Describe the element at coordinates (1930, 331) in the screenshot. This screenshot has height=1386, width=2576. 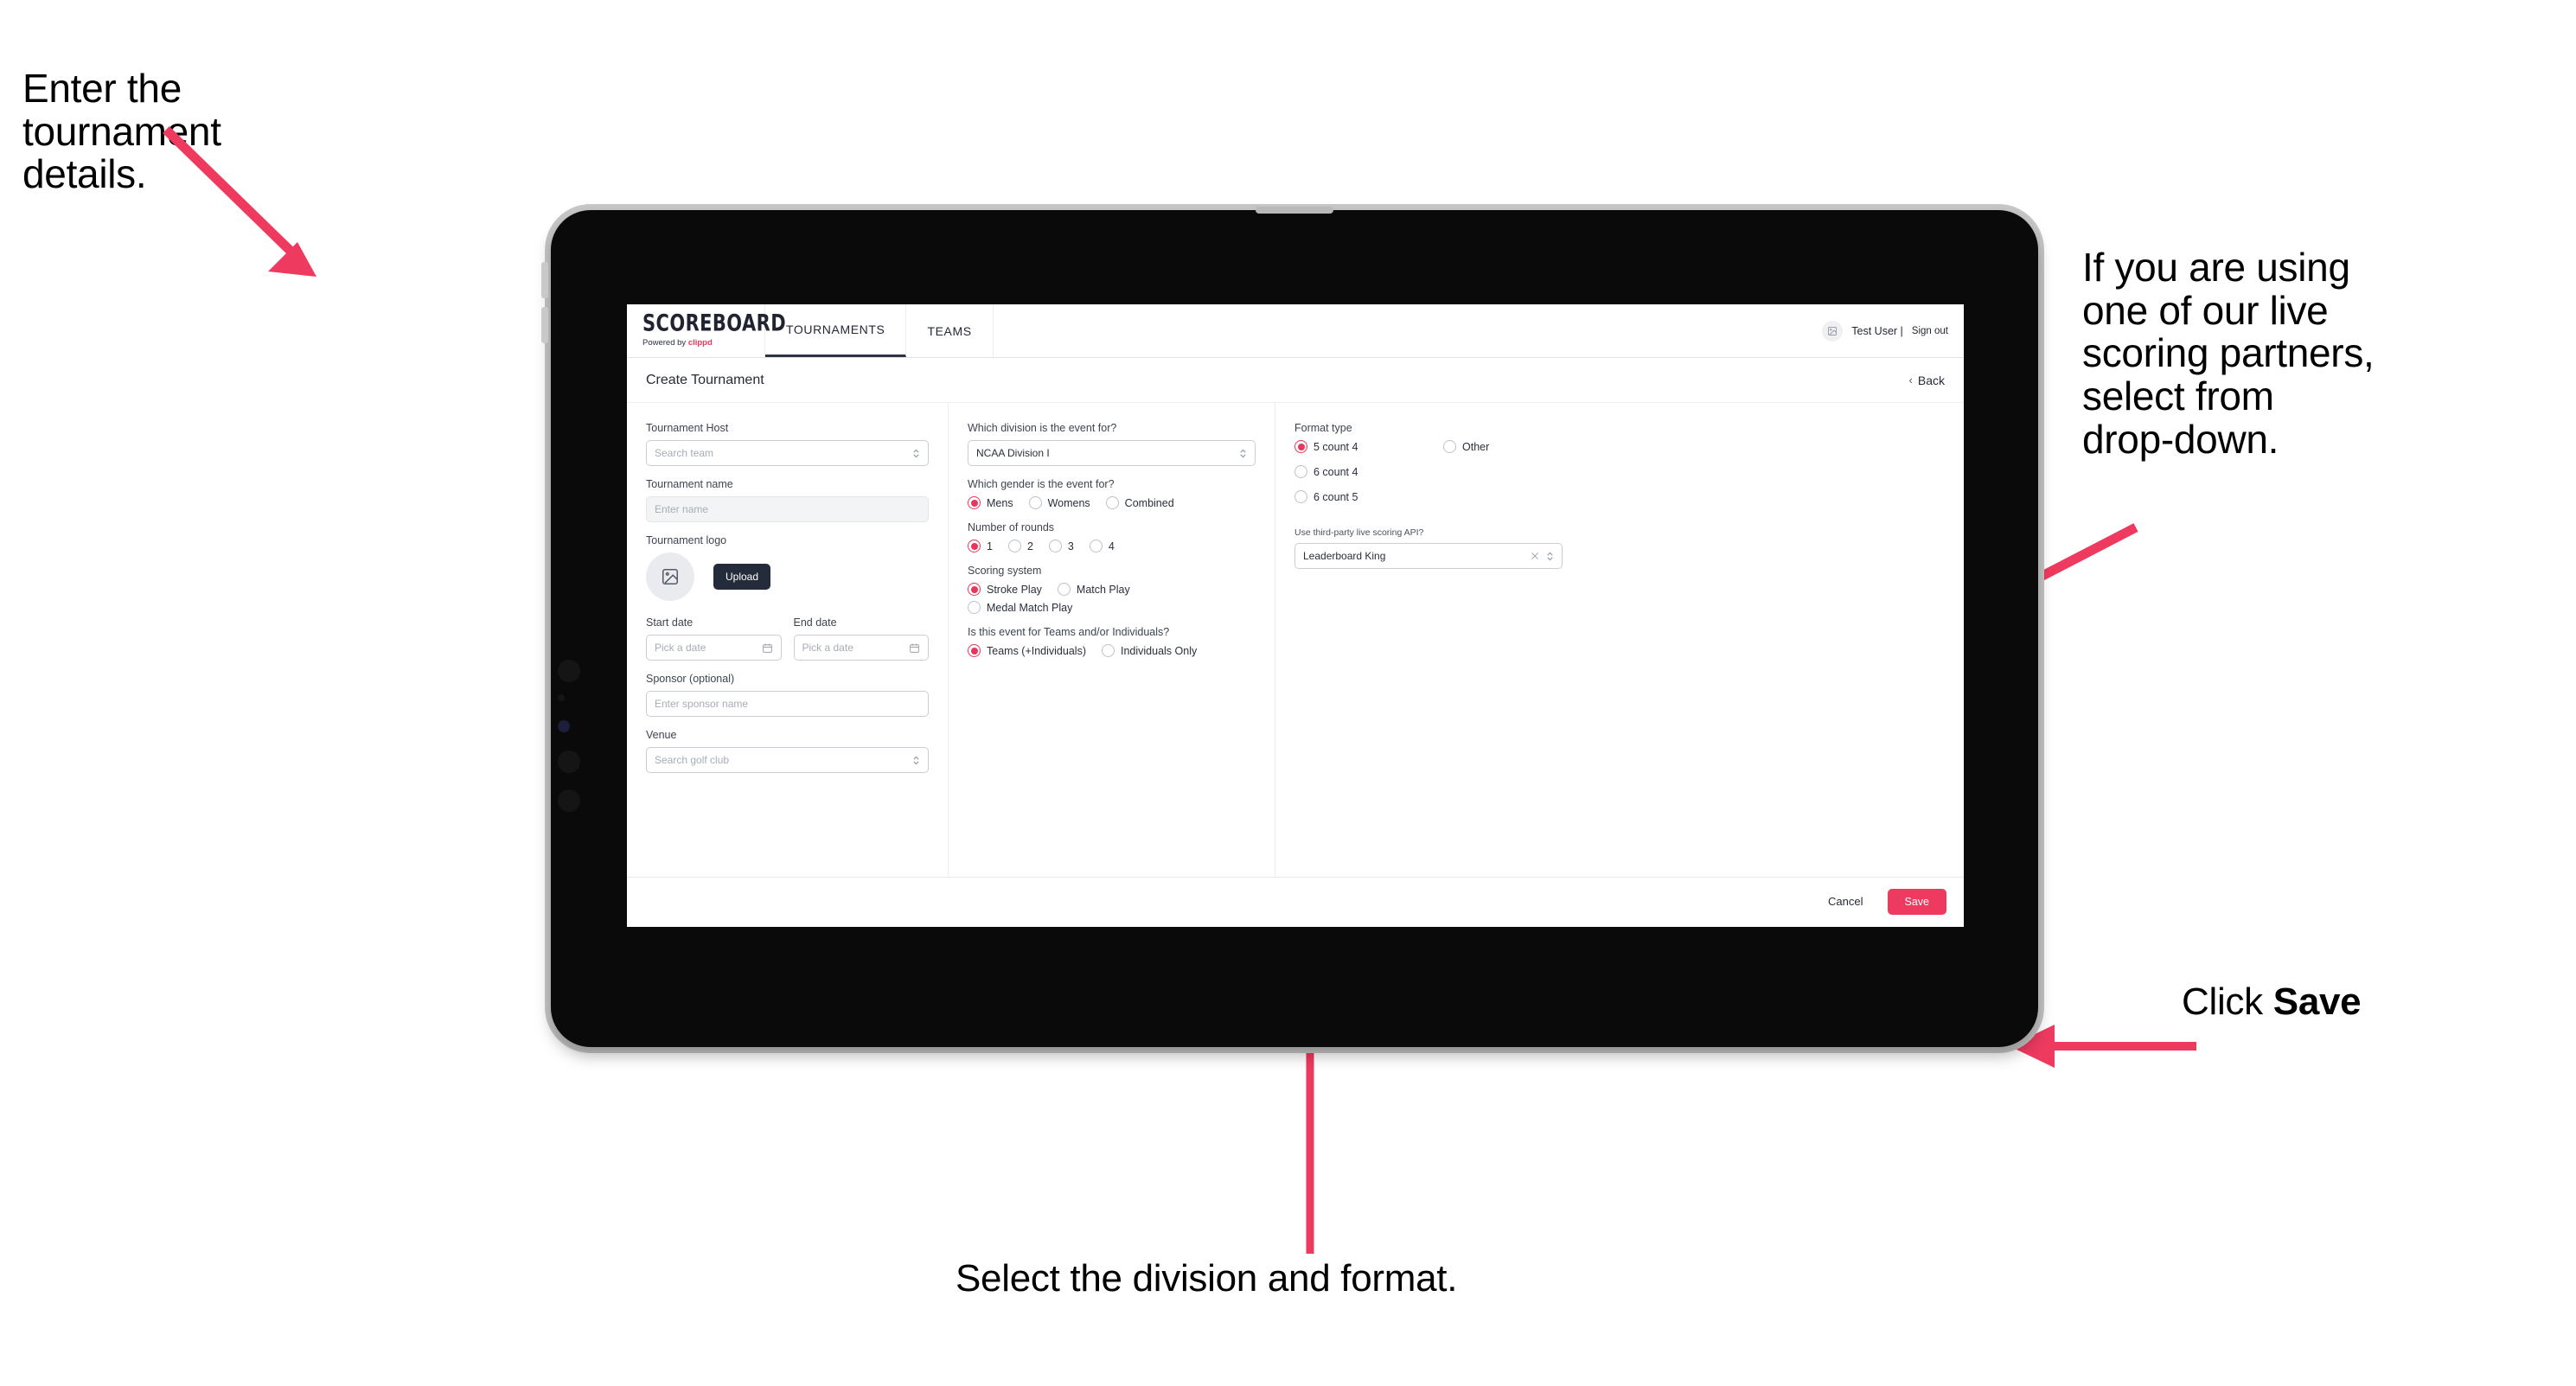
I see `sign-out-link: Sign out` at that location.